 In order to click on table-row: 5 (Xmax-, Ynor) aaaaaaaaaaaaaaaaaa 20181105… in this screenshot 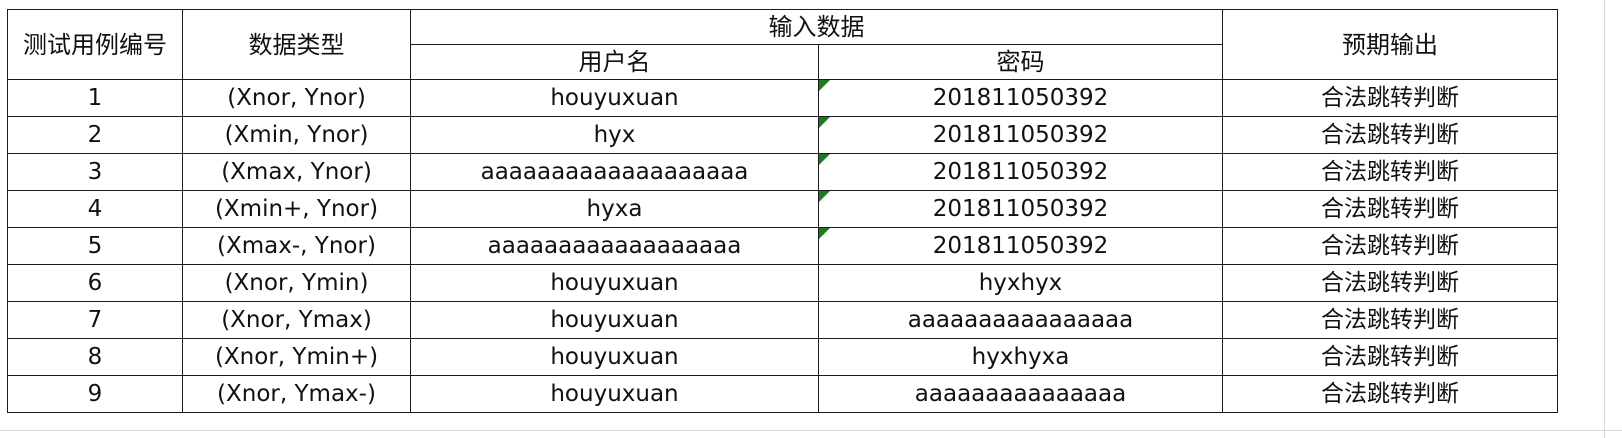, I will do `click(782, 246)`.